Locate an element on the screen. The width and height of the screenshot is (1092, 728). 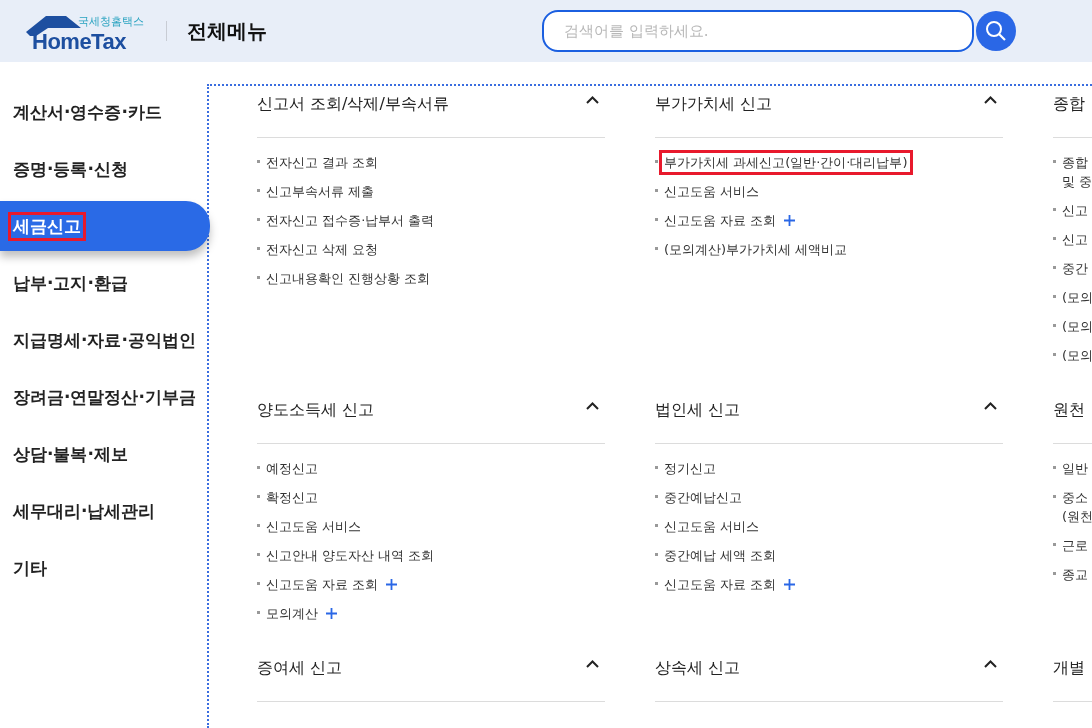
menu-link: 부가가치세 과세신고(일반·간이·대리납부) is located at coordinates (786, 162).